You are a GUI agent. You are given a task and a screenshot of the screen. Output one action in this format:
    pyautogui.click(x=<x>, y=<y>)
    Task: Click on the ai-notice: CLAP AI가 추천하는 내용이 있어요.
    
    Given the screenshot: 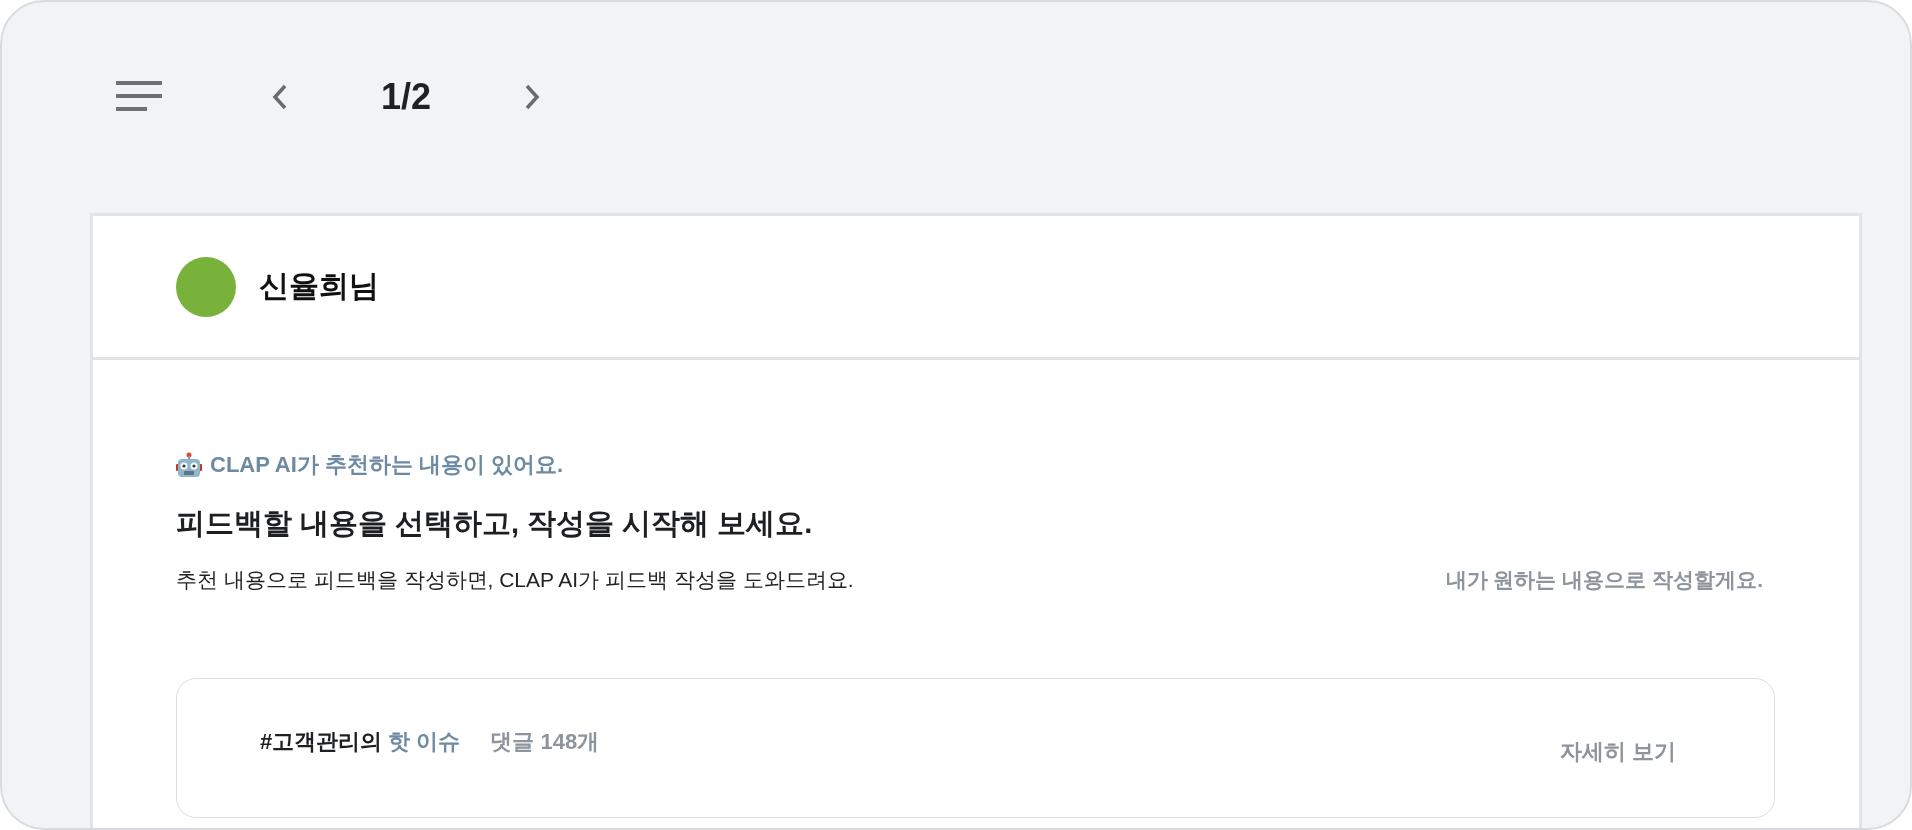 What is the action you would take?
    pyautogui.click(x=387, y=465)
    